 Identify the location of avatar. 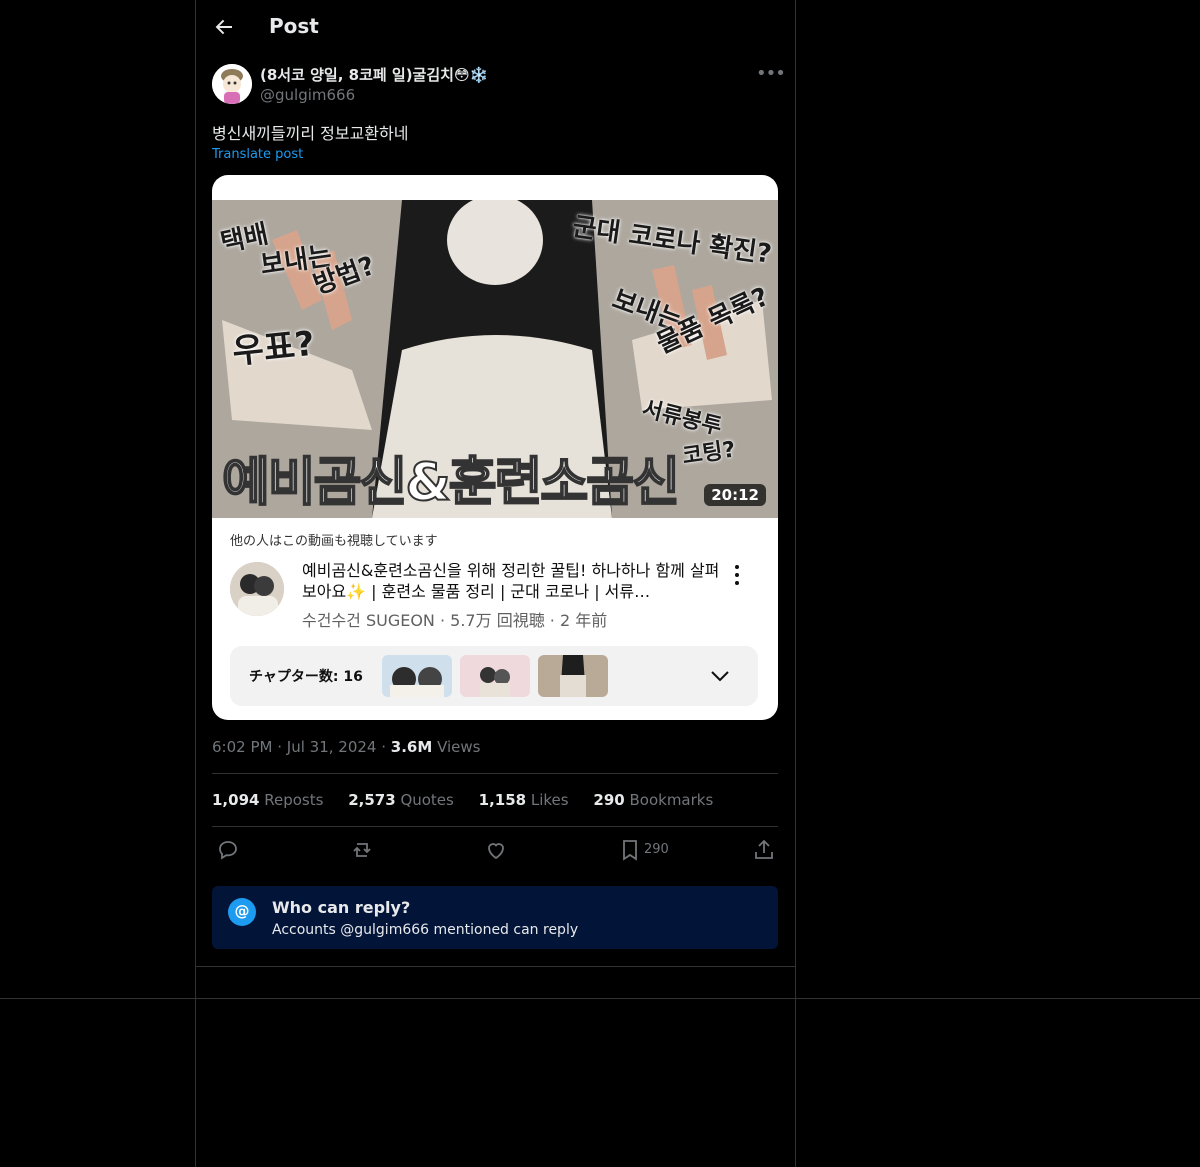
(232, 84).